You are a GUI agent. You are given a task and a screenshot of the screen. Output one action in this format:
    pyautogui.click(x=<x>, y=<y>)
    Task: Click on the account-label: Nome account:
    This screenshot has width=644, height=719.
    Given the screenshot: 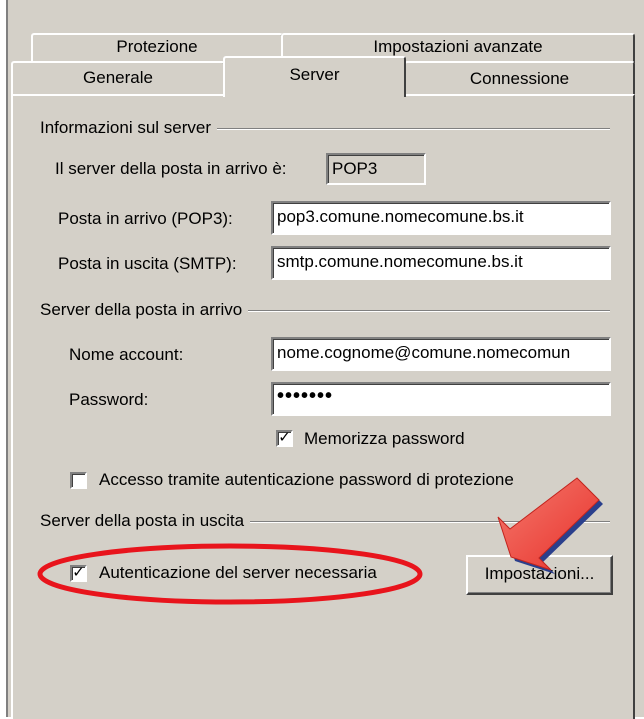 What is the action you would take?
    pyautogui.click(x=126, y=354)
    